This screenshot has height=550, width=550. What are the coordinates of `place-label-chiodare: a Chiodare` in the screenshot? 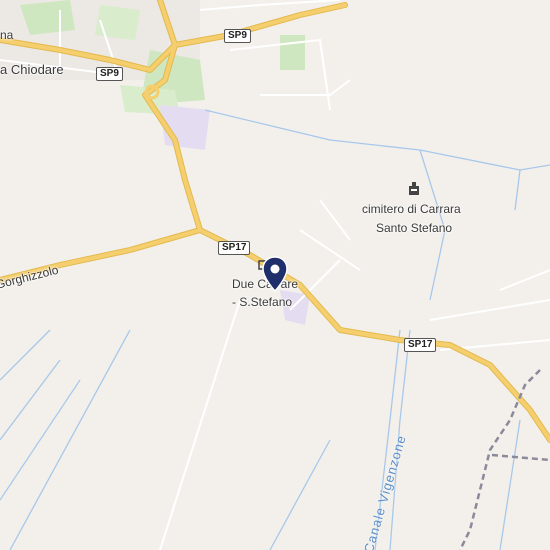 It's located at (32, 69).